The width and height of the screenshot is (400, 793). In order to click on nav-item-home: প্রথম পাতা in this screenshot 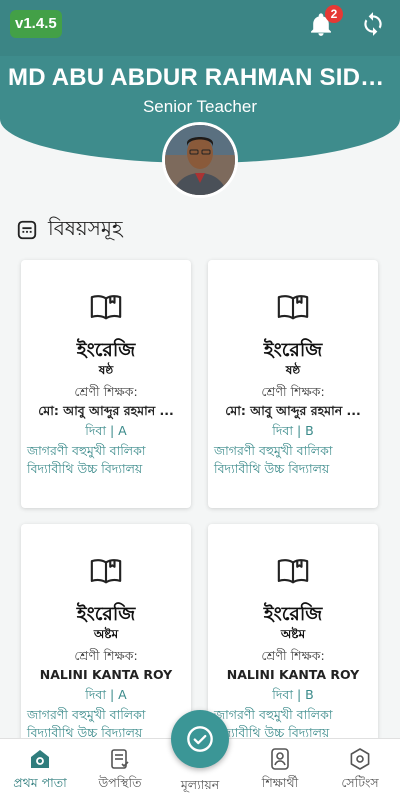, I will do `click(40, 766)`.